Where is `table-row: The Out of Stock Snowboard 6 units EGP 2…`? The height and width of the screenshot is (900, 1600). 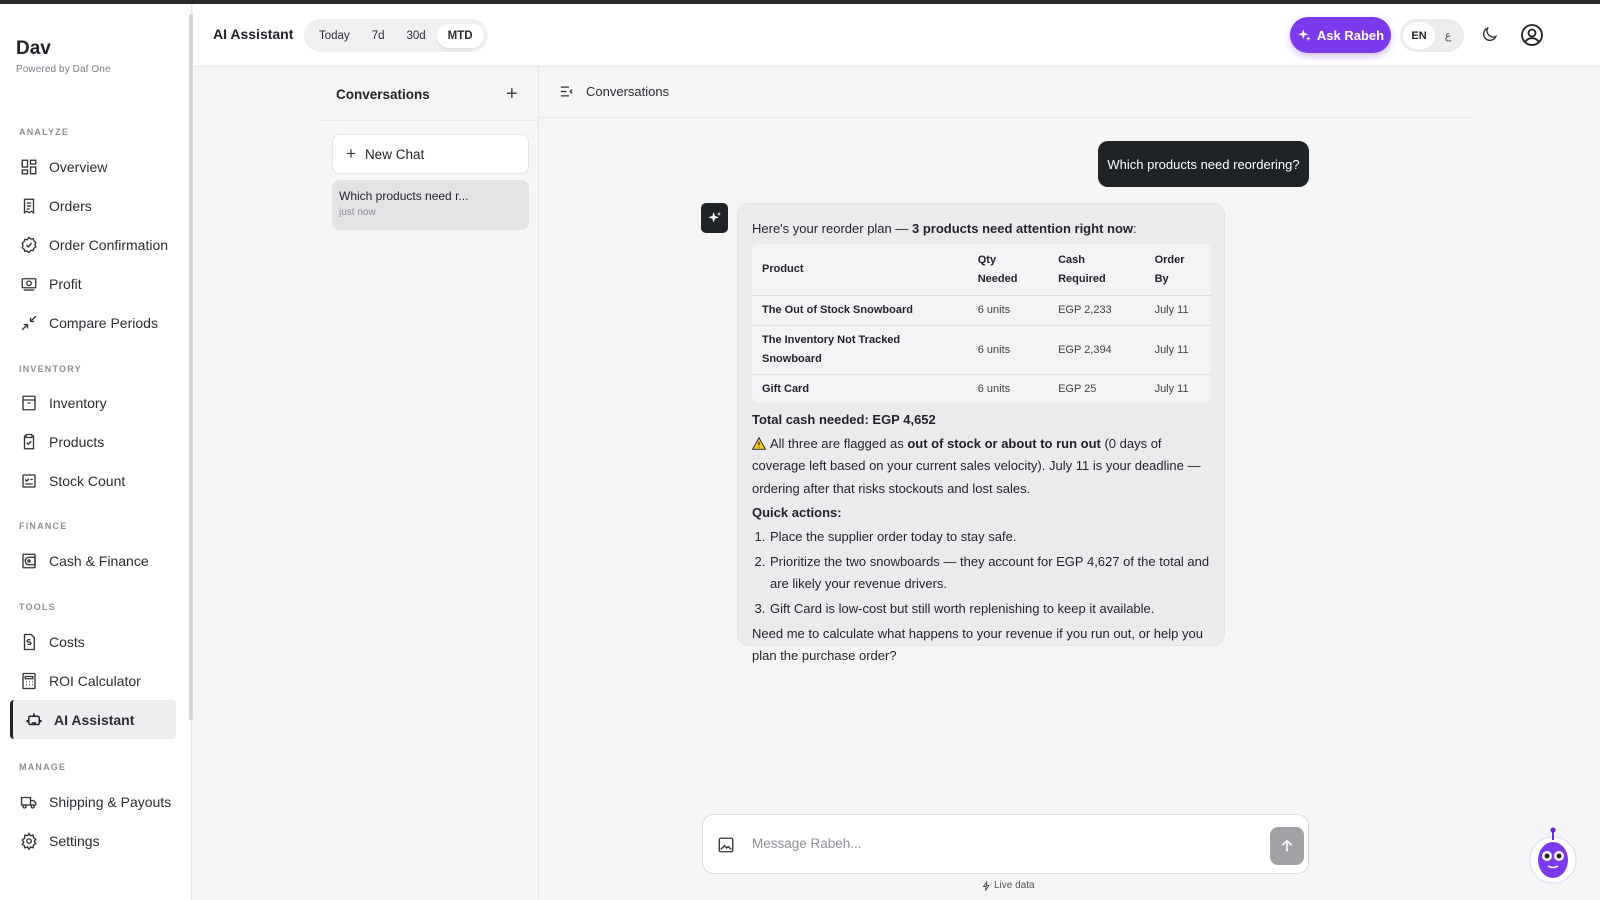 table-row: The Out of Stock Snowboard 6 units EGP 2… is located at coordinates (981, 311).